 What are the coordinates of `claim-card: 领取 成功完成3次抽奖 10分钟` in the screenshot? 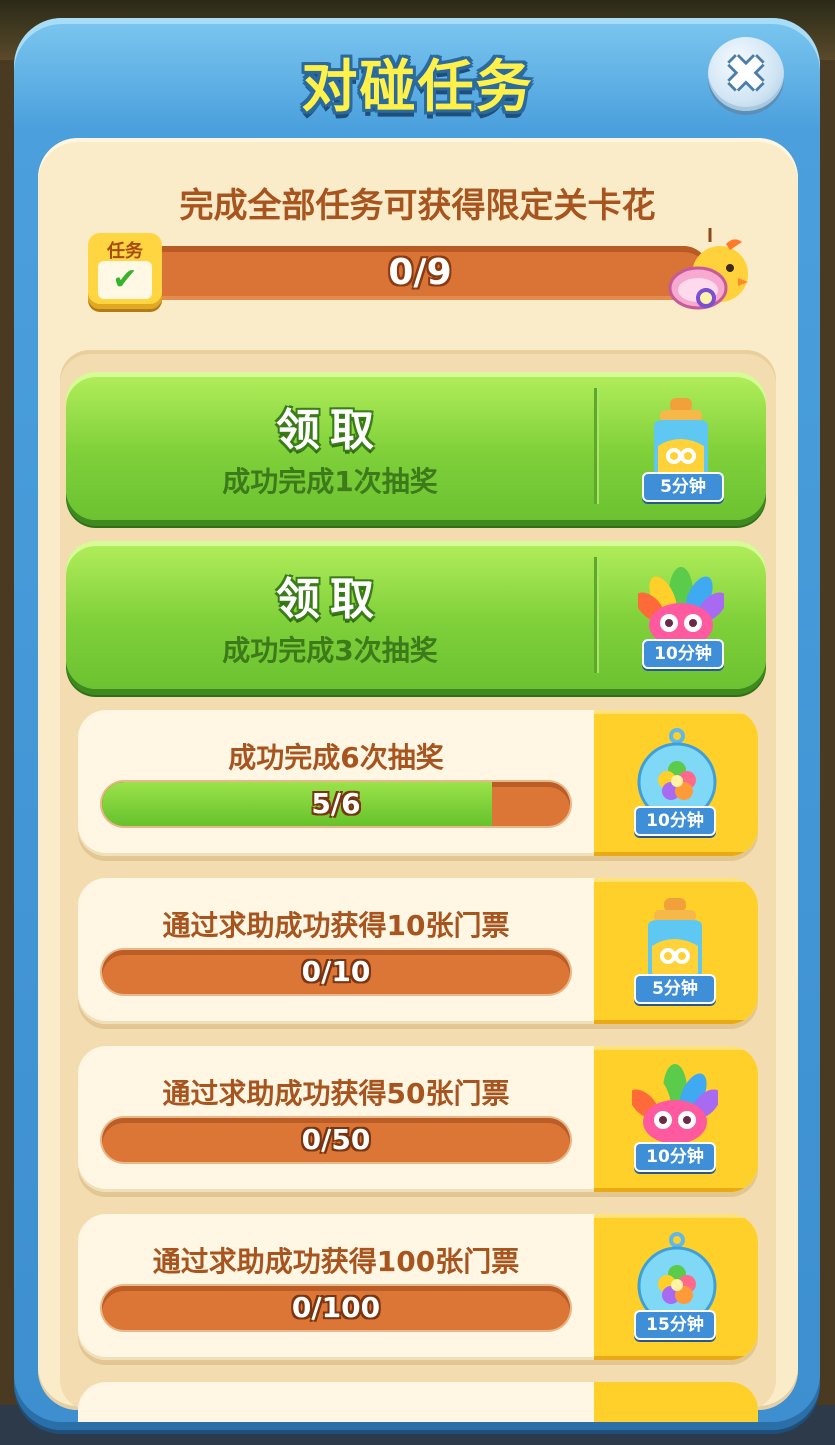 It's located at (416, 615).